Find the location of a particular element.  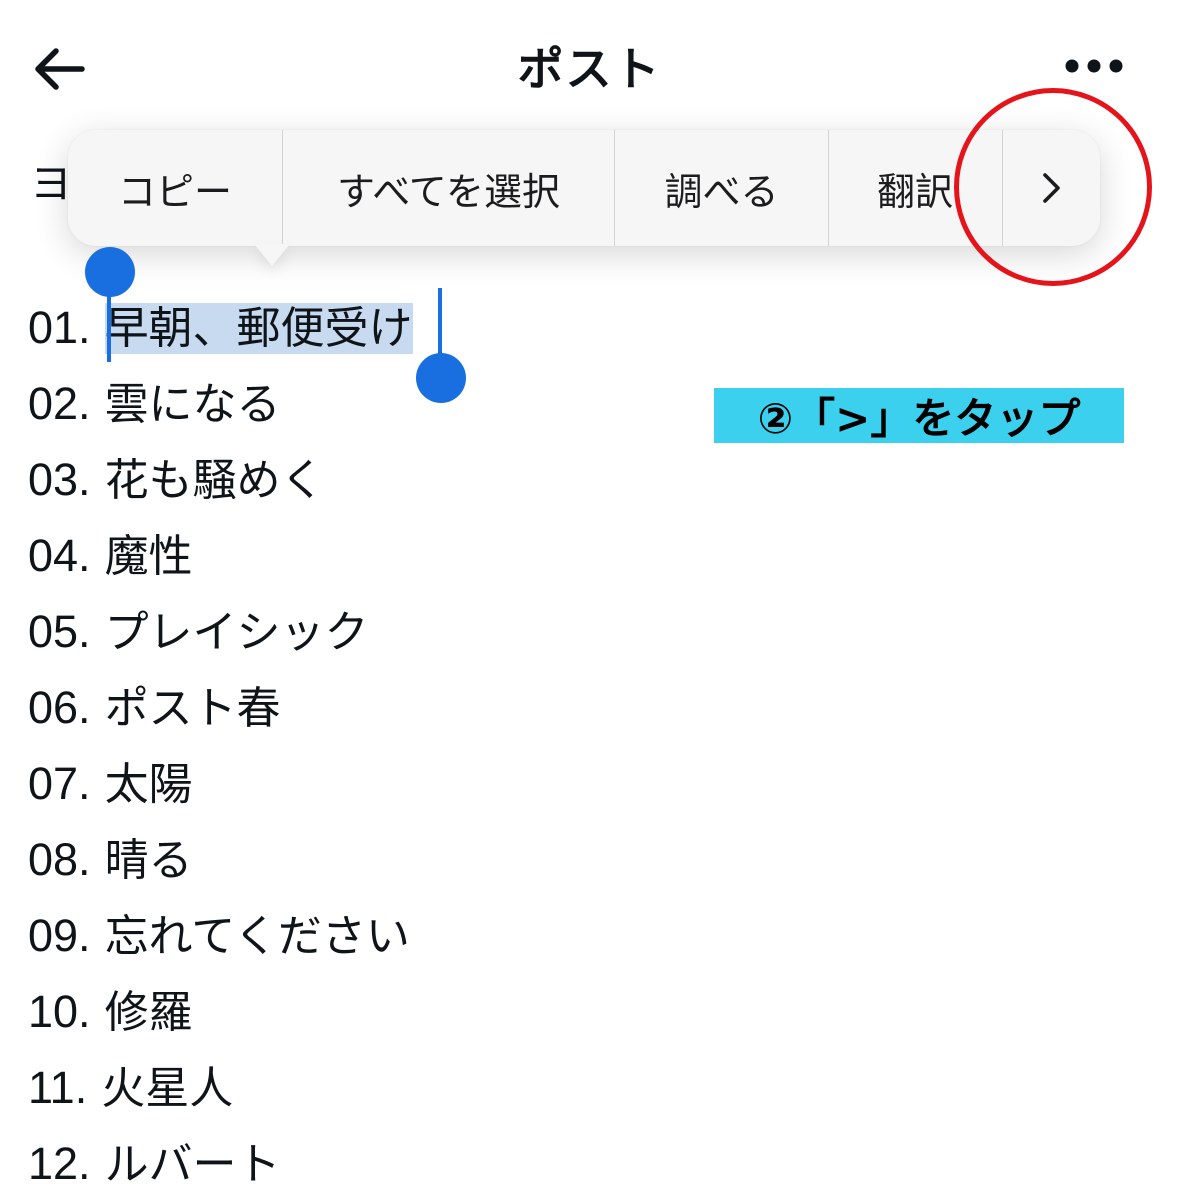

track-item: 09. 忘れてください is located at coordinates (220, 936).